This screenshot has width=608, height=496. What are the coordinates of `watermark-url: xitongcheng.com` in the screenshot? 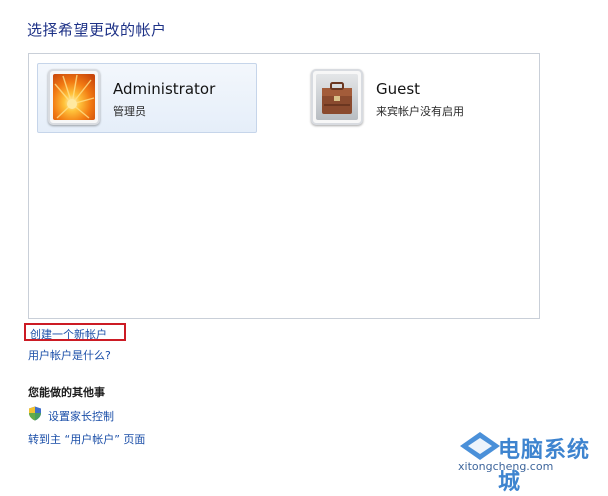 It's located at (506, 466).